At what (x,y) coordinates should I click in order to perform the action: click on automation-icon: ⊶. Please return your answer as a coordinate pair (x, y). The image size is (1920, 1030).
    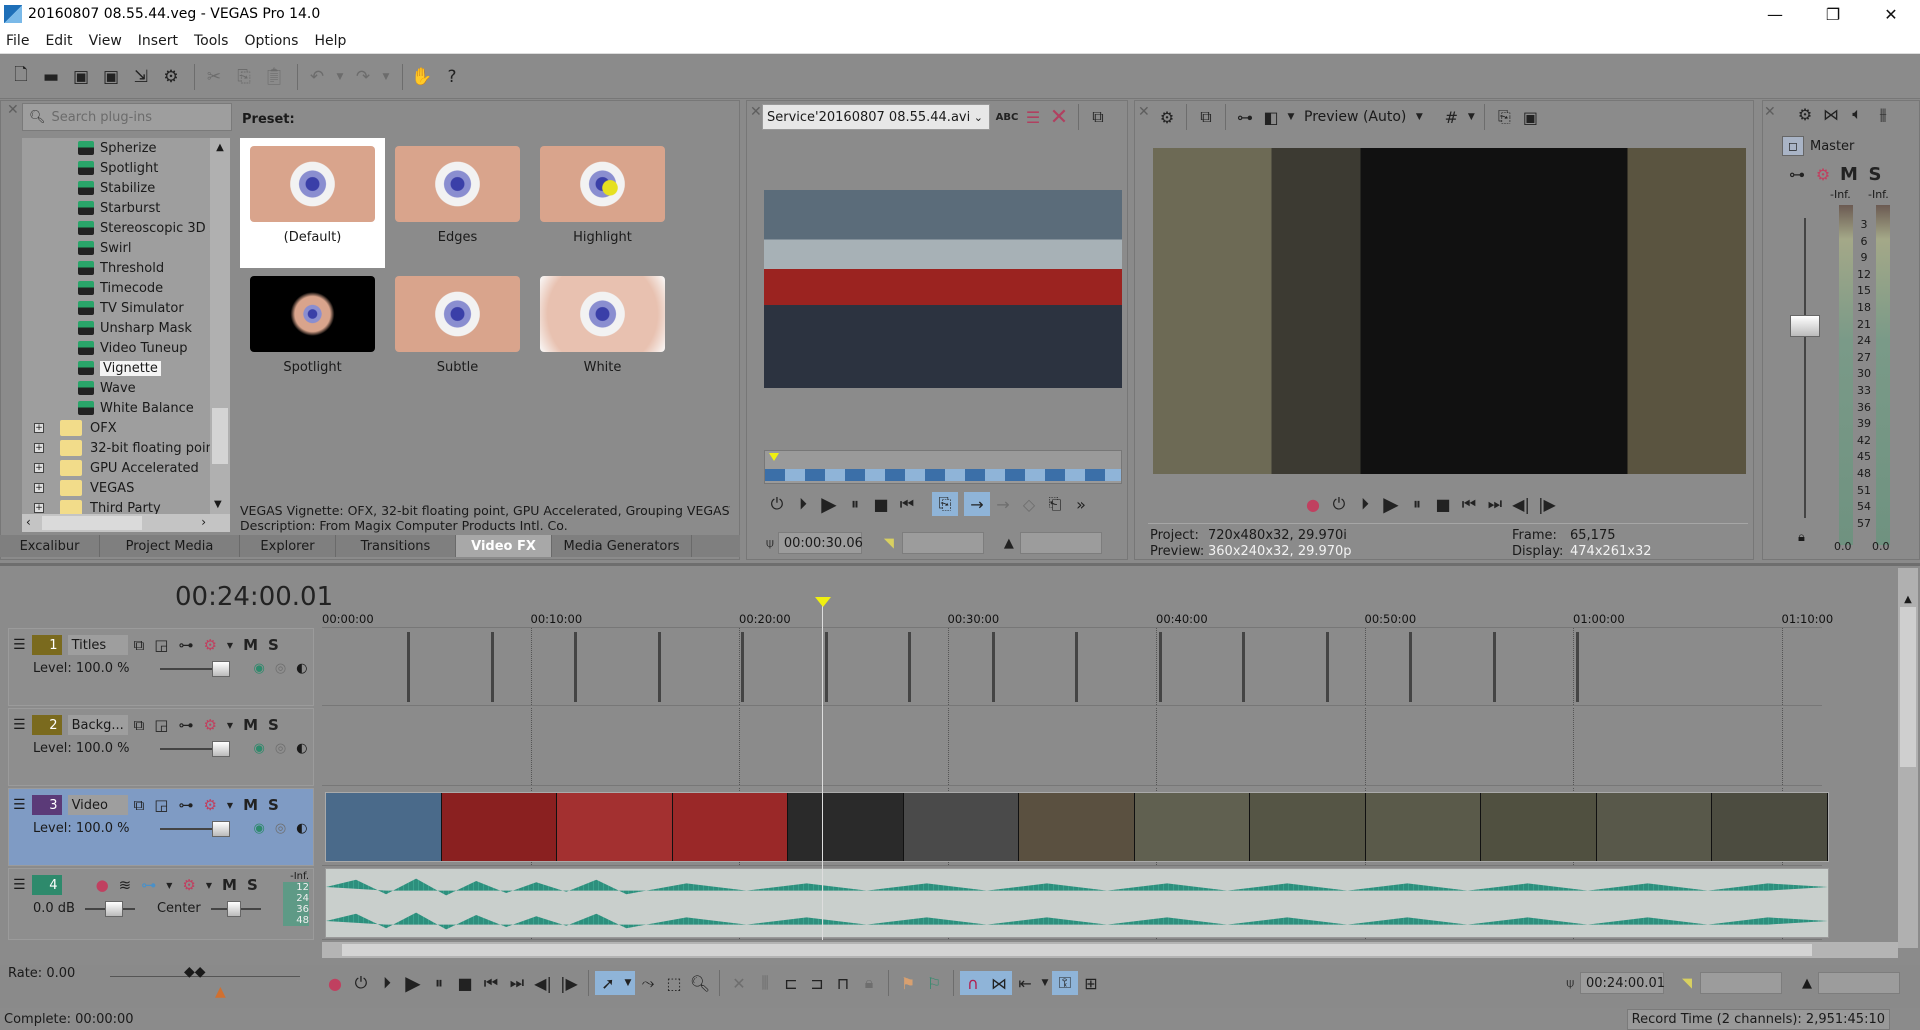
    Looking at the image, I should click on (1797, 174).